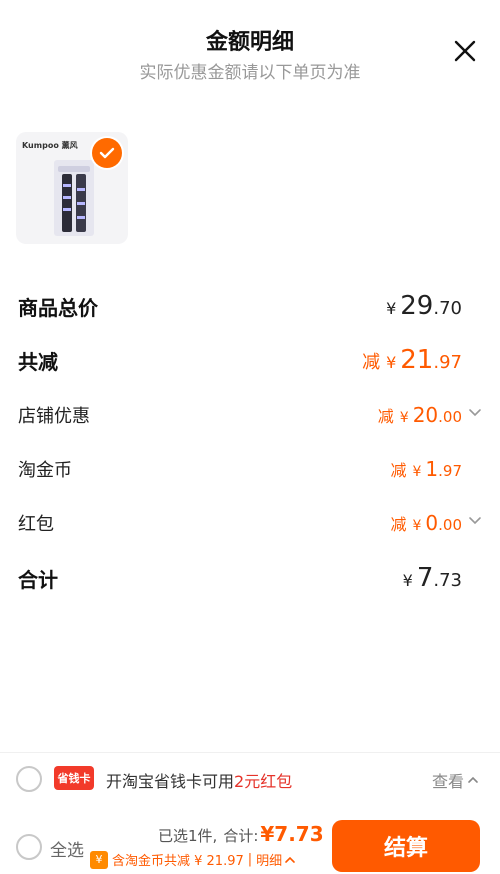  I want to click on savings-card-text: 开淘宝省钱卡可用2元红包, so click(199, 781).